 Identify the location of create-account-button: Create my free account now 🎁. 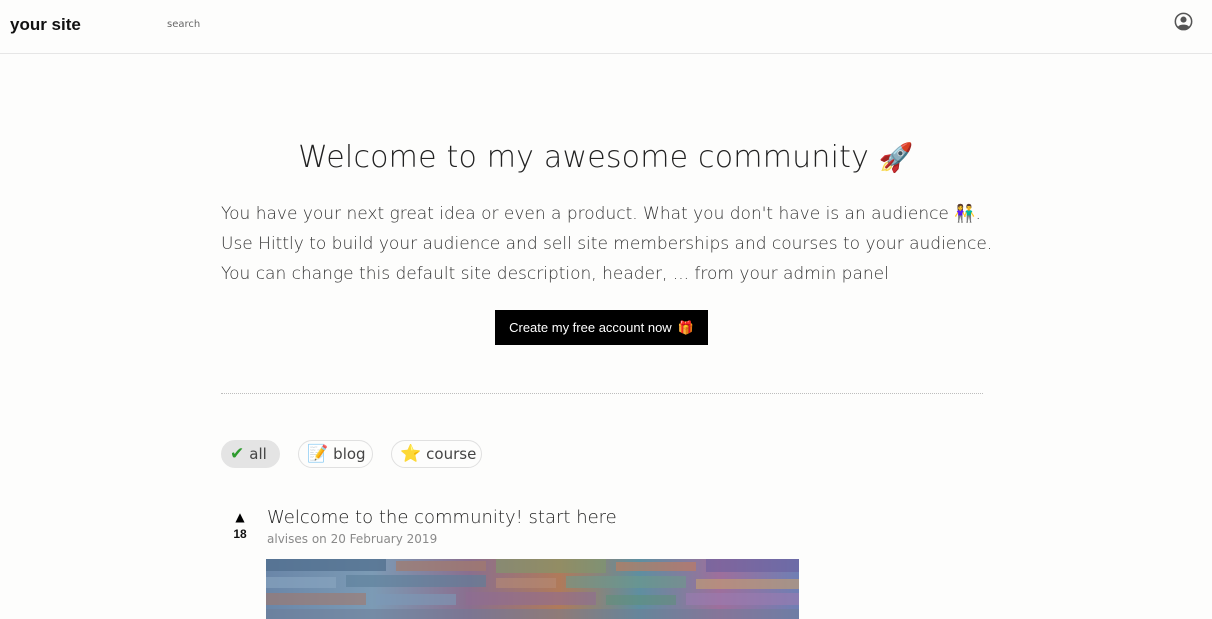
(601, 327).